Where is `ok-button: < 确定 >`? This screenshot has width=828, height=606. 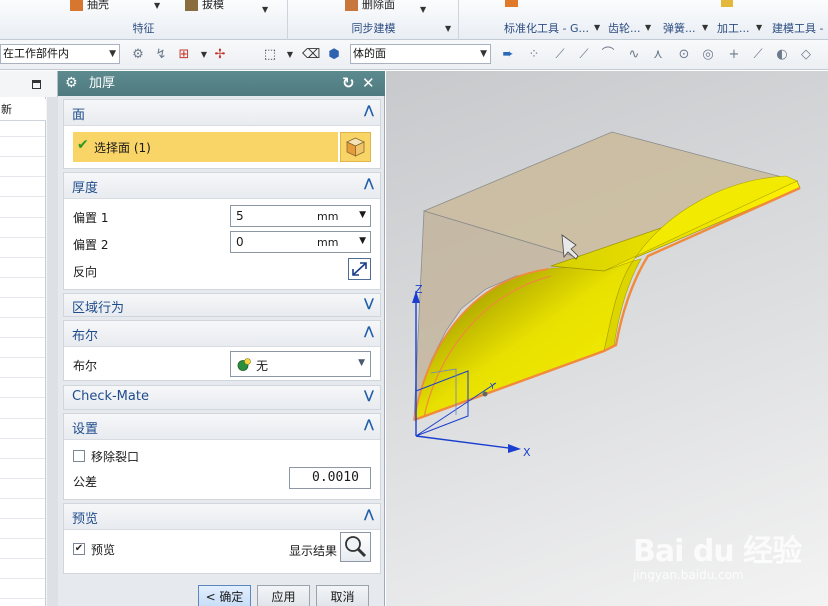
ok-button: < 确定 > is located at coordinates (224, 595).